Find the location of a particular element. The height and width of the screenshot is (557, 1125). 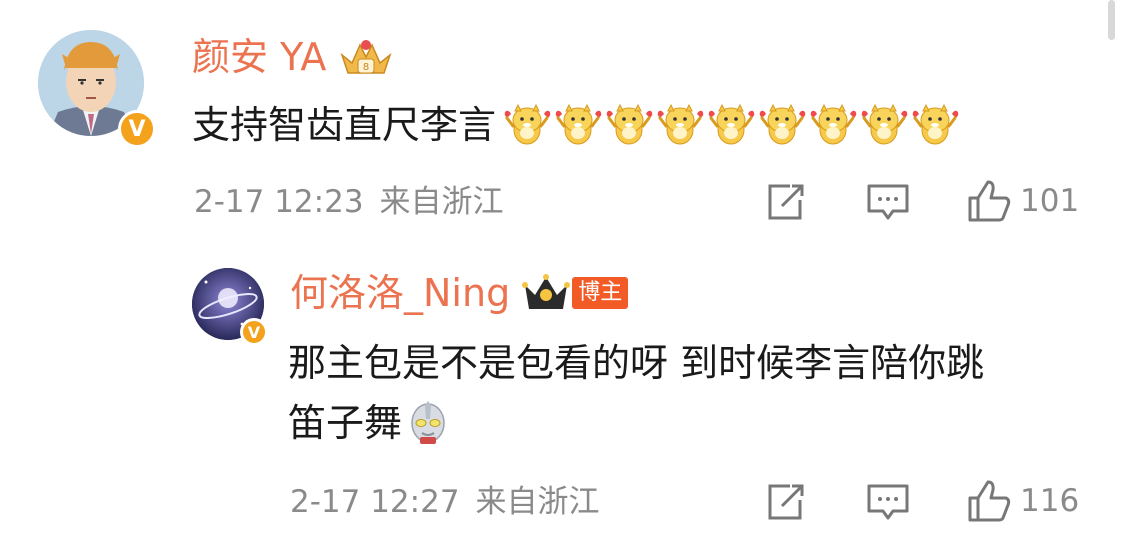

like-count: 101 is located at coordinates (1050, 201).